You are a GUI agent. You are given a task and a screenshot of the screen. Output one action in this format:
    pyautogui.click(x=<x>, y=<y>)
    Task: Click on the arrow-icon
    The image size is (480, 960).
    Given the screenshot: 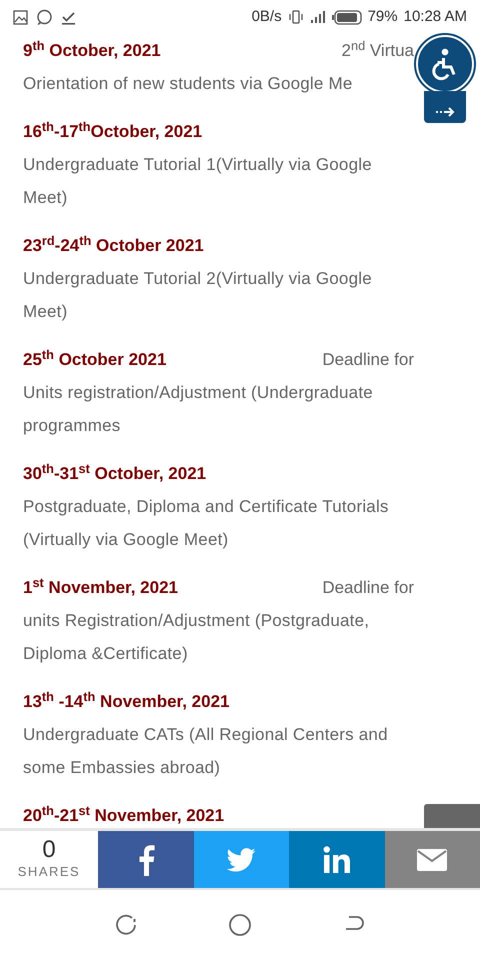 What is the action you would take?
    pyautogui.click(x=445, y=112)
    